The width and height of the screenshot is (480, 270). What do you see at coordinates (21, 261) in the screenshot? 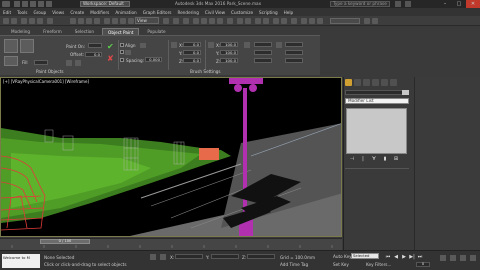
I see `maxscript-listener: Welcome to M` at bounding box center [21, 261].